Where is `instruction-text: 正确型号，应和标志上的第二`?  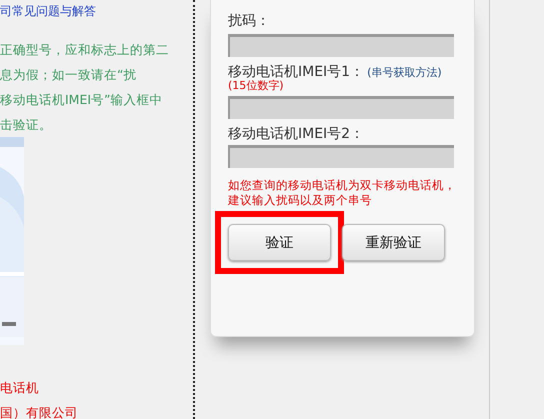 instruction-text: 正确型号，应和标志上的第二 is located at coordinates (84, 50).